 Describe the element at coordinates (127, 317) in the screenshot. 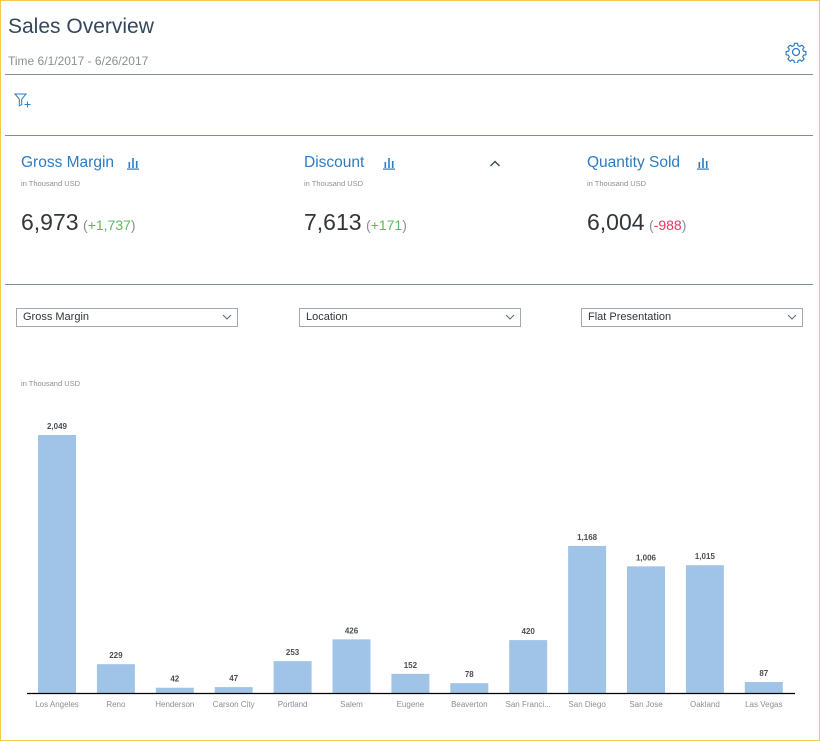

I see `measure-select: Gross Margin` at that location.